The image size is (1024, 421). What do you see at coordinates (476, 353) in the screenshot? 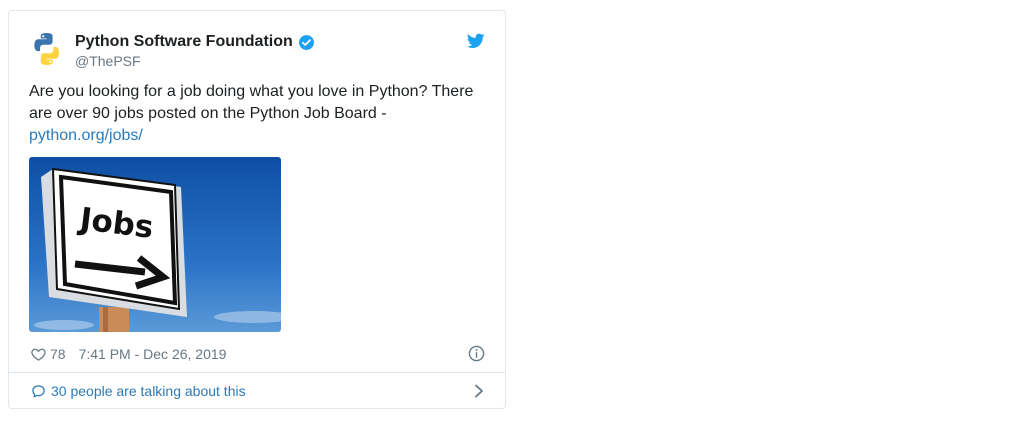
I see `info-icon` at bounding box center [476, 353].